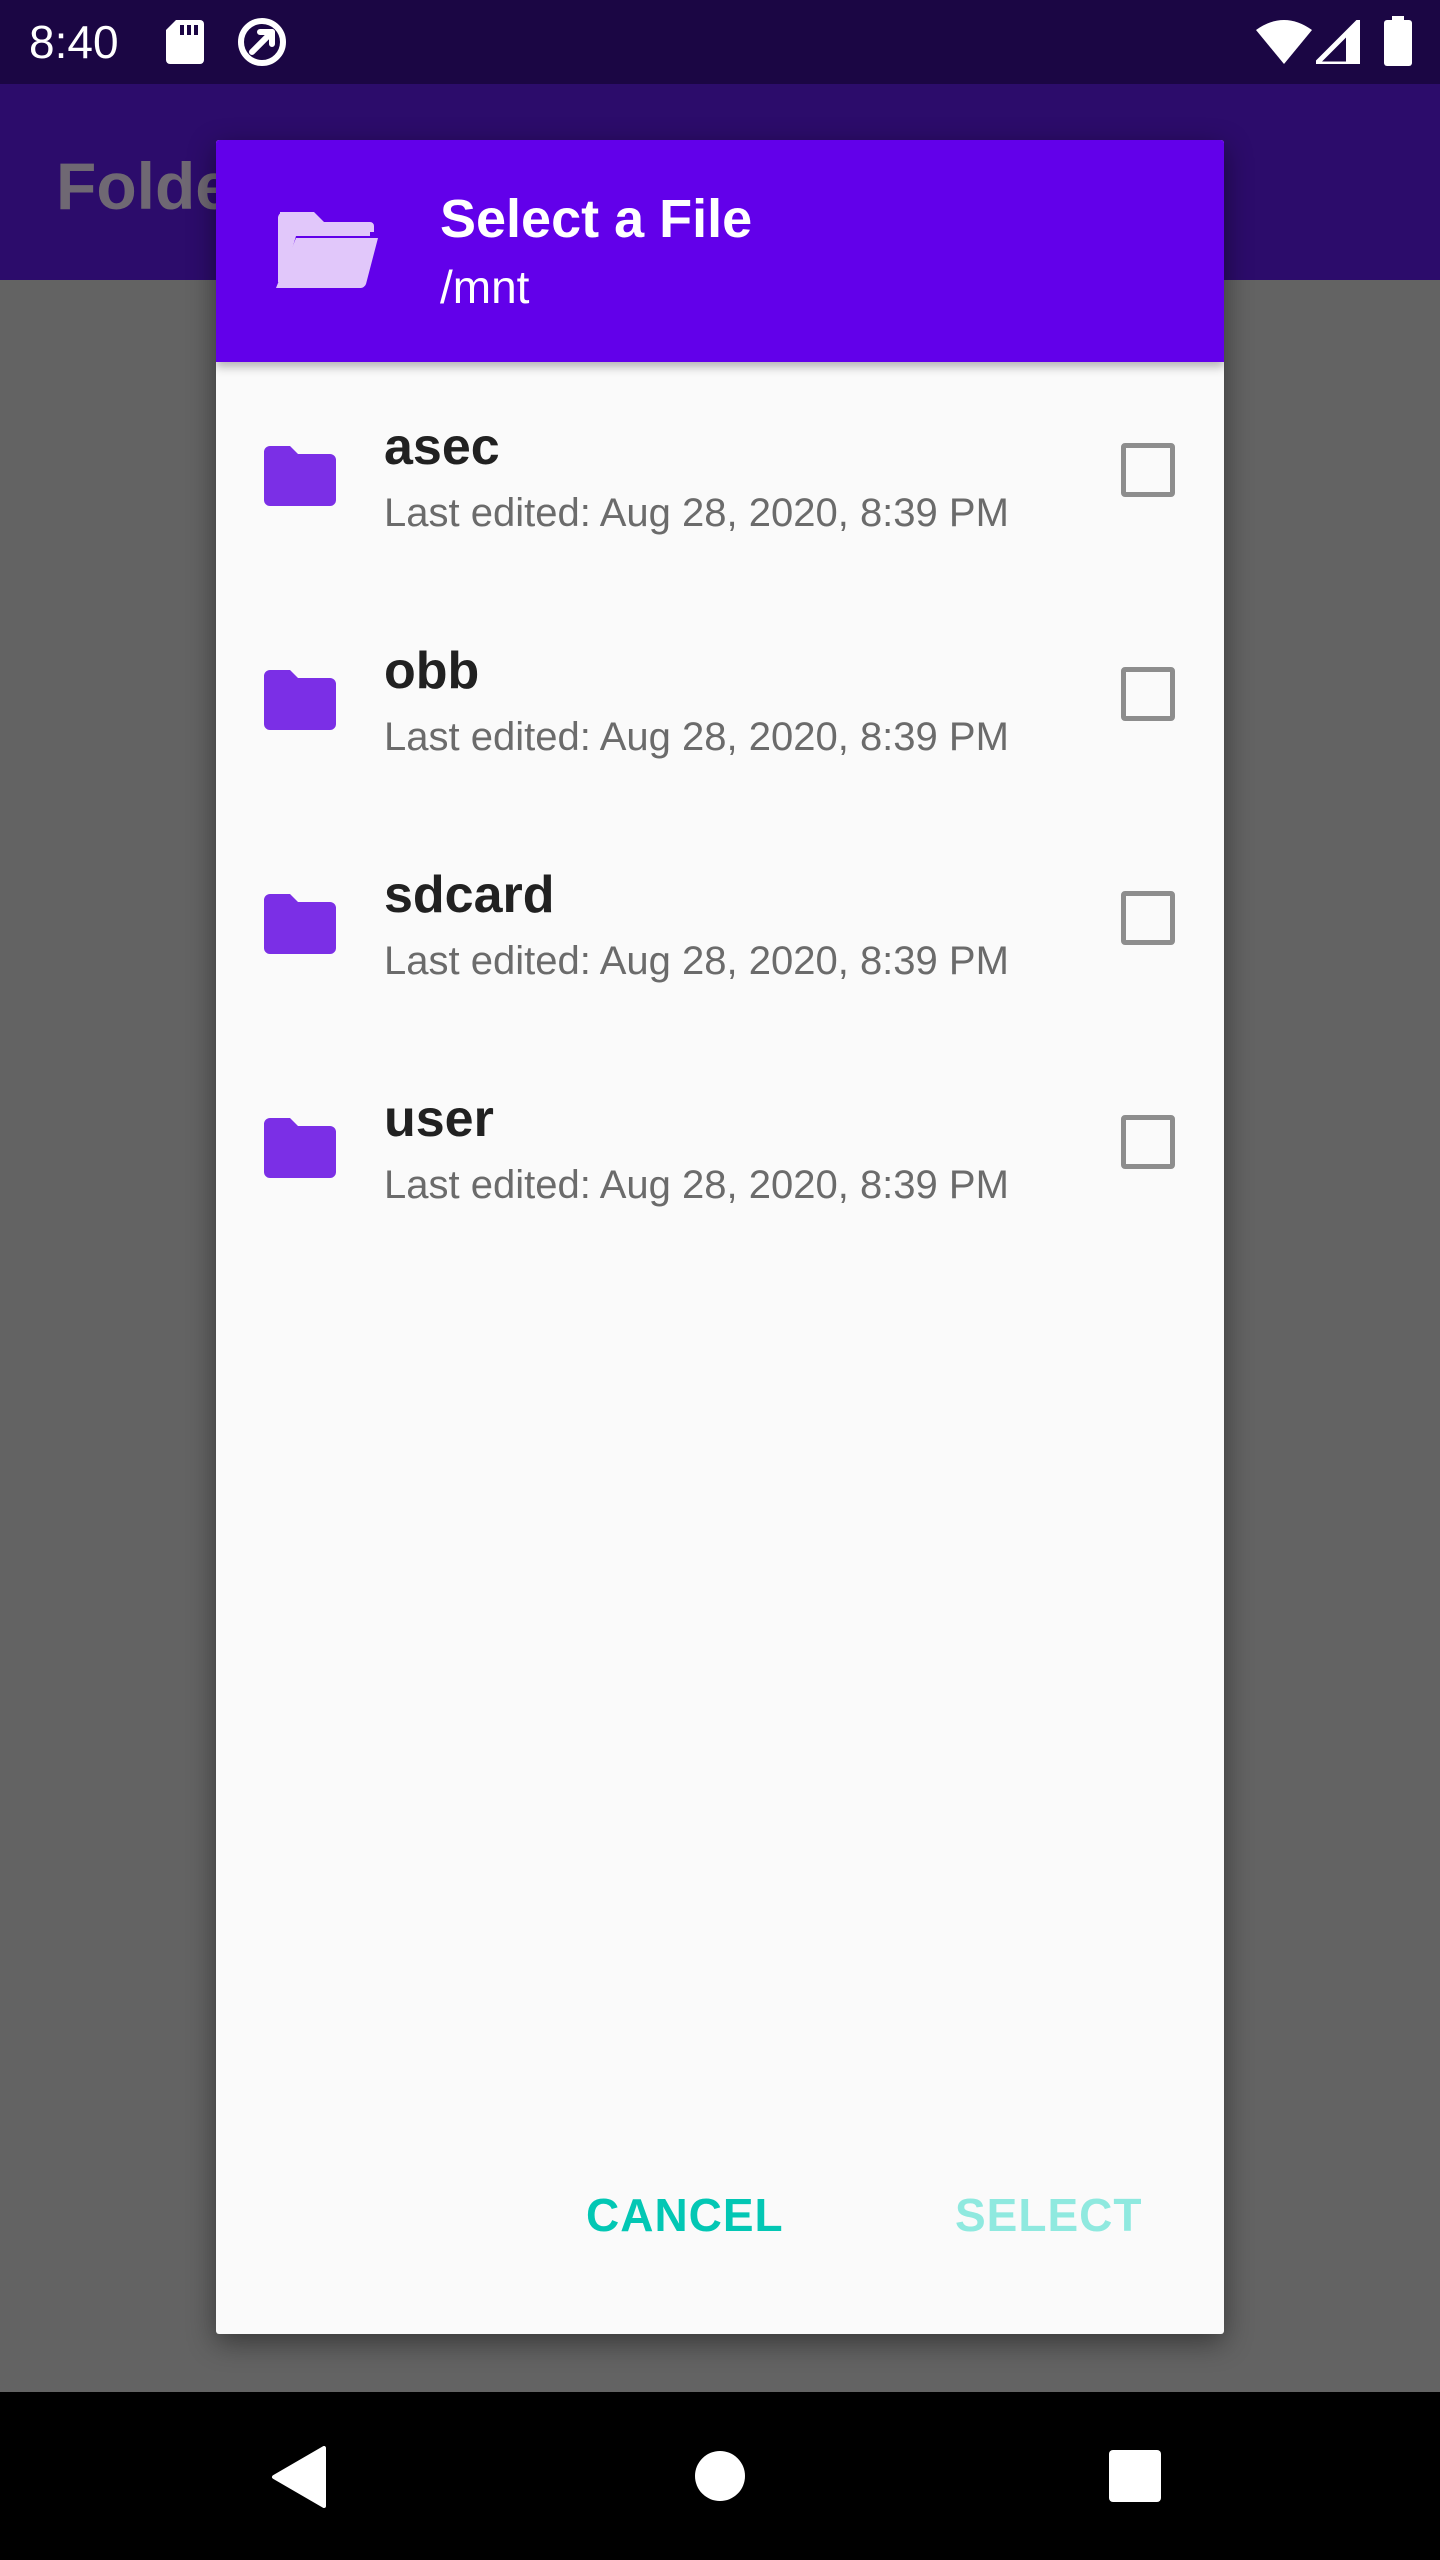 The height and width of the screenshot is (2560, 1440). Describe the element at coordinates (74, 42) in the screenshot. I see `status-time: 8:40` at that location.